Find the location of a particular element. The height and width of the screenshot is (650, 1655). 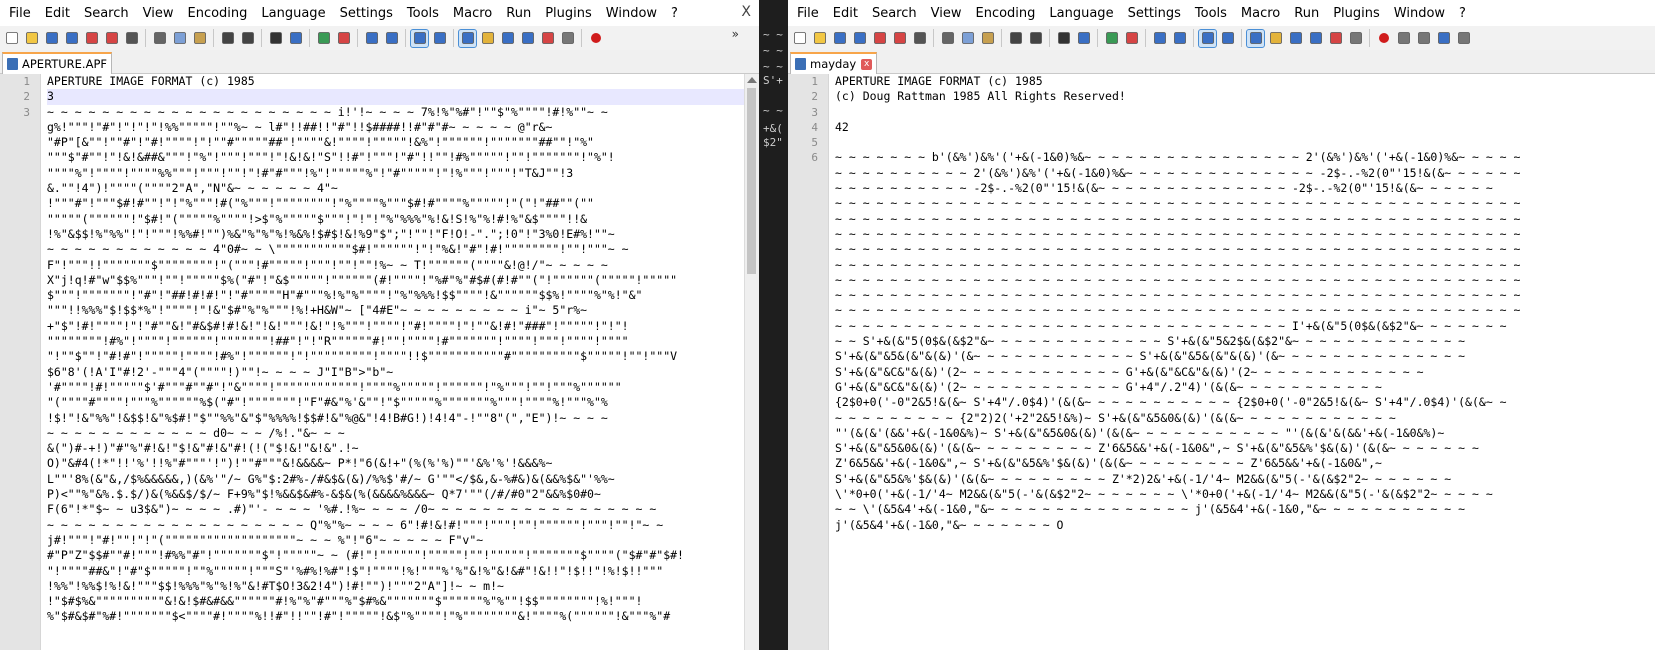

tab-close-icon: x is located at coordinates (867, 64).